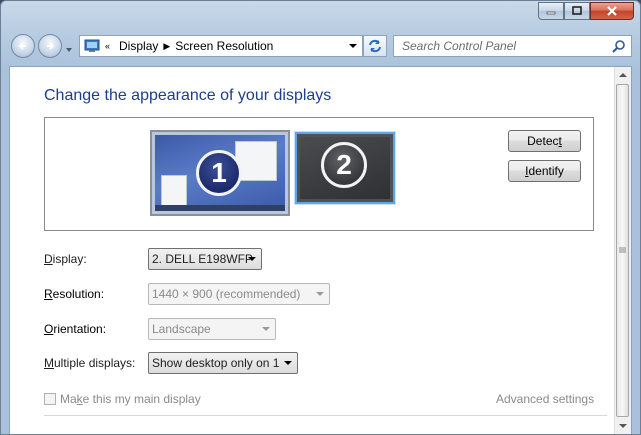 This screenshot has height=435, width=641. Describe the element at coordinates (212, 329) in the screenshot. I see `orientation-select: Landscape` at that location.